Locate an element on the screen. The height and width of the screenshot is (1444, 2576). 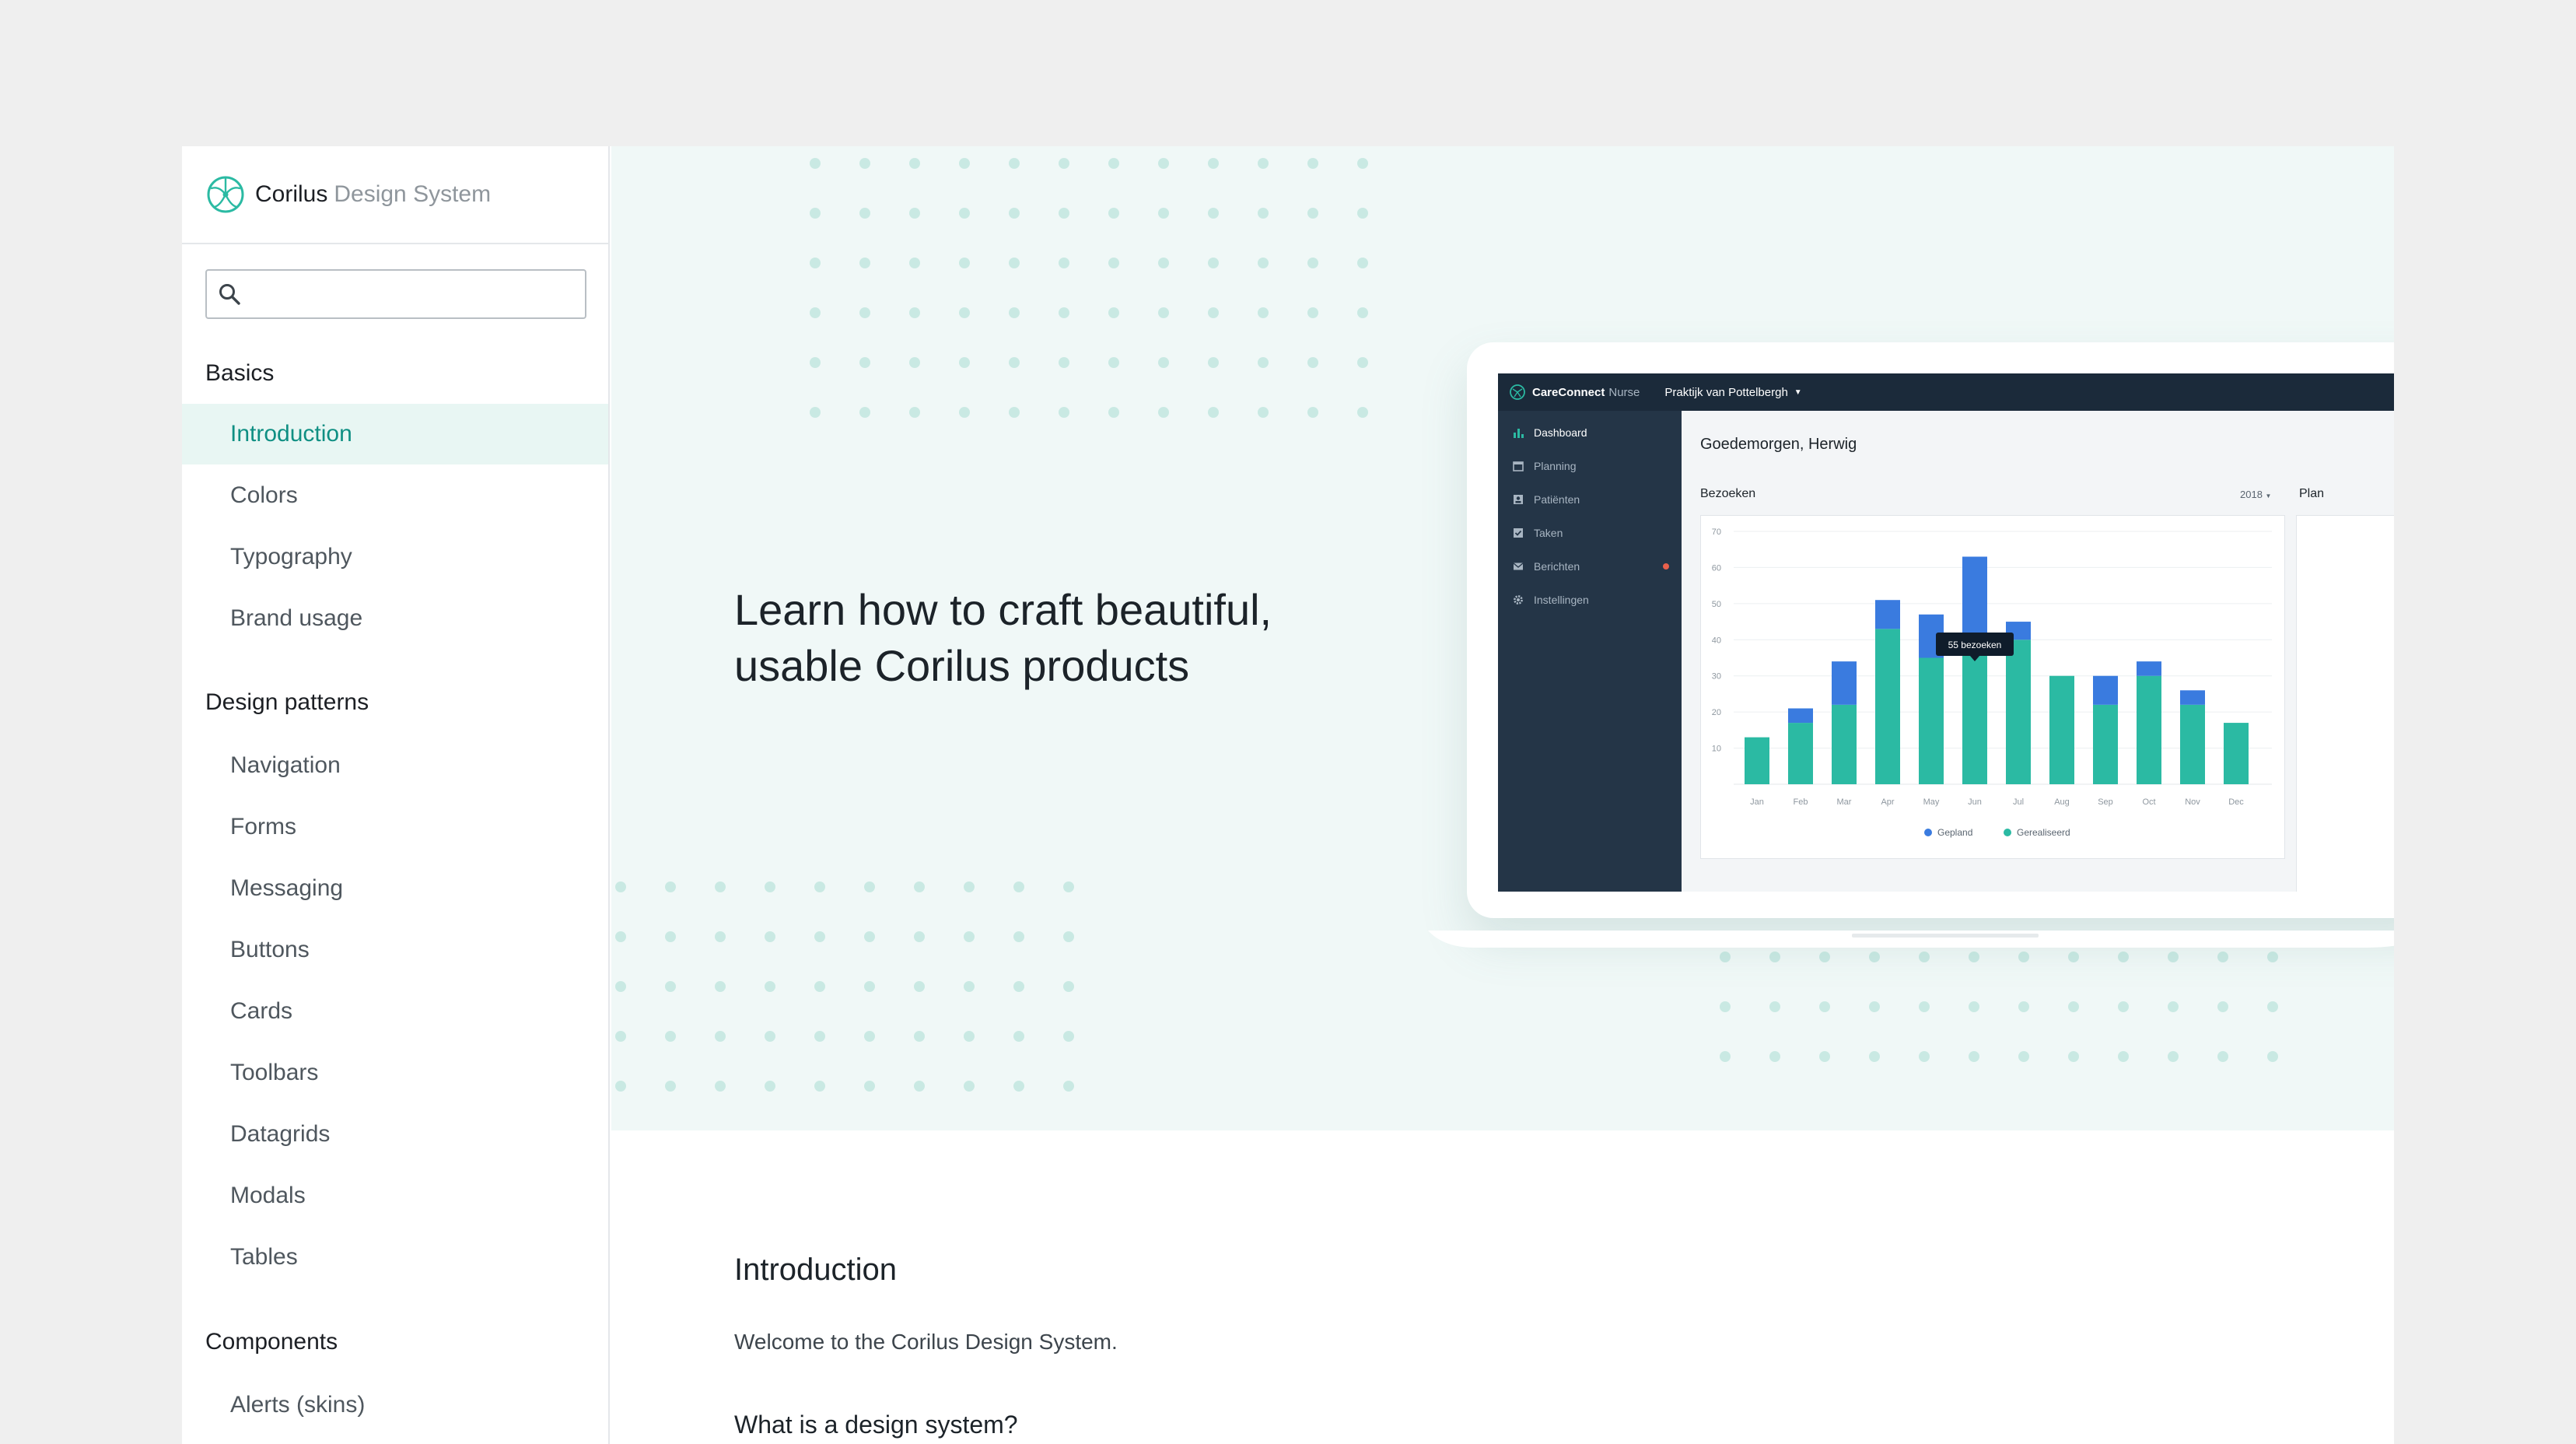
careconnect-logo-icon is located at coordinates (1517, 392).